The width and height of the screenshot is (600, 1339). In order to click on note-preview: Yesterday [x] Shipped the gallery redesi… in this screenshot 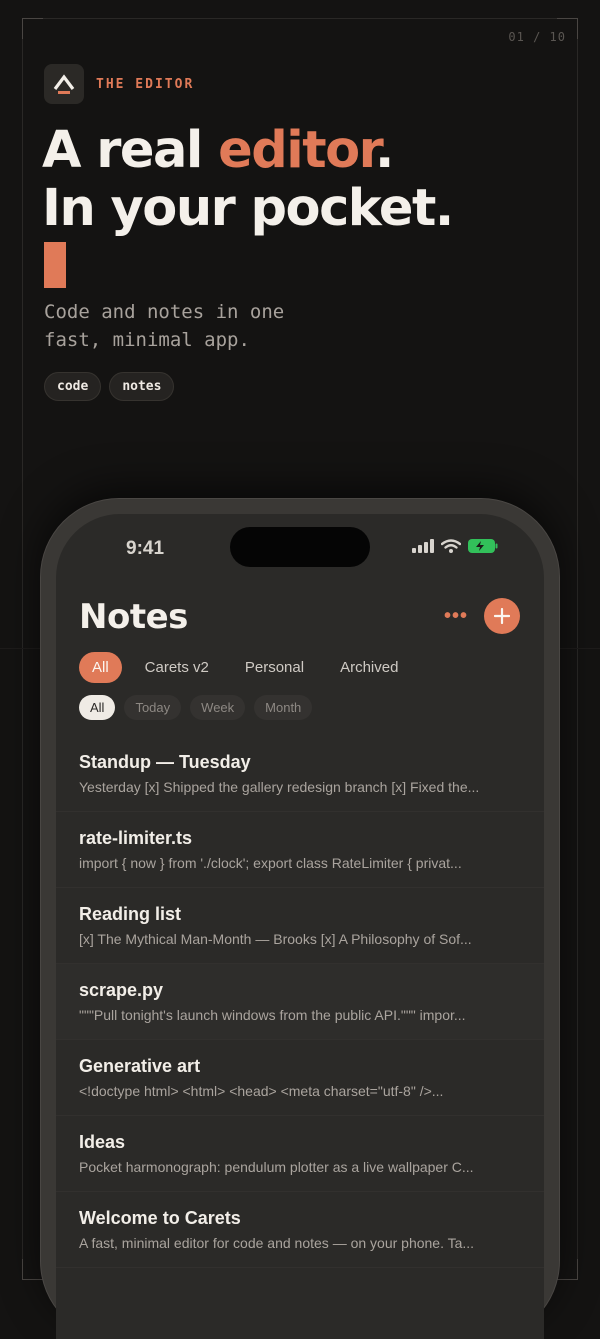, I will do `click(279, 787)`.